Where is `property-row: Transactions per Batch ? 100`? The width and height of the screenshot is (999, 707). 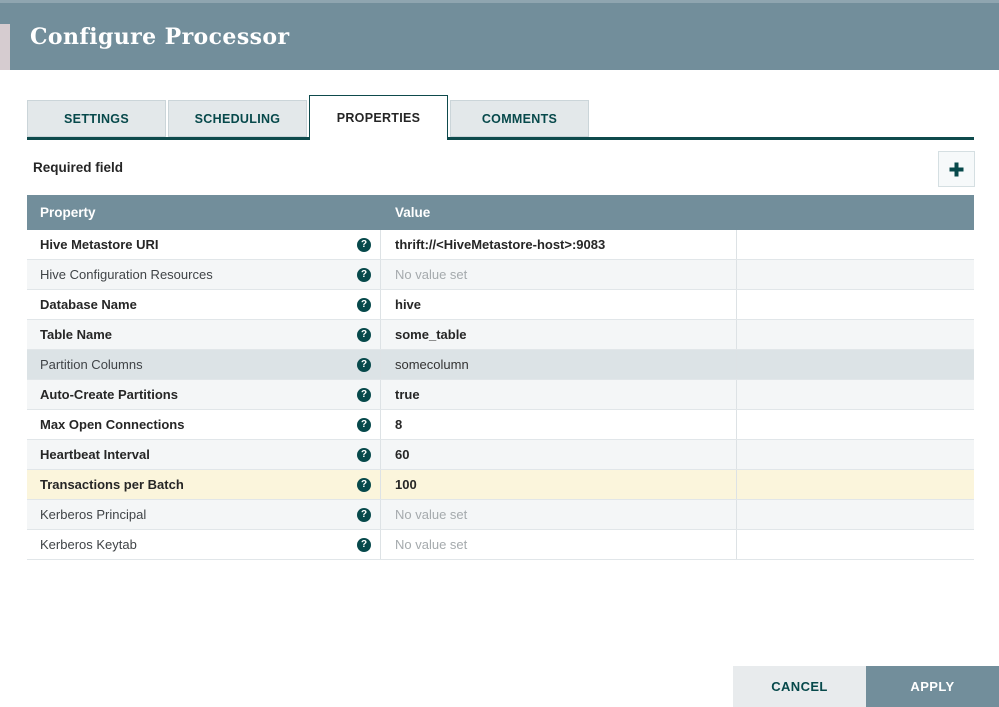
property-row: Transactions per Batch ? 100 is located at coordinates (500, 485).